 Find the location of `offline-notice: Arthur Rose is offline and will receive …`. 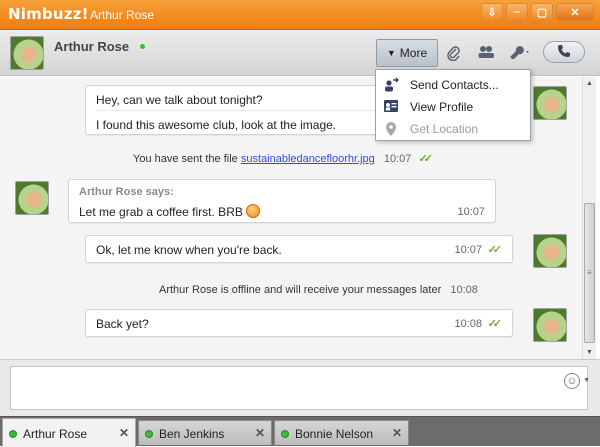

offline-notice: Arthur Rose is offline and will receive … is located at coordinates (318, 290).